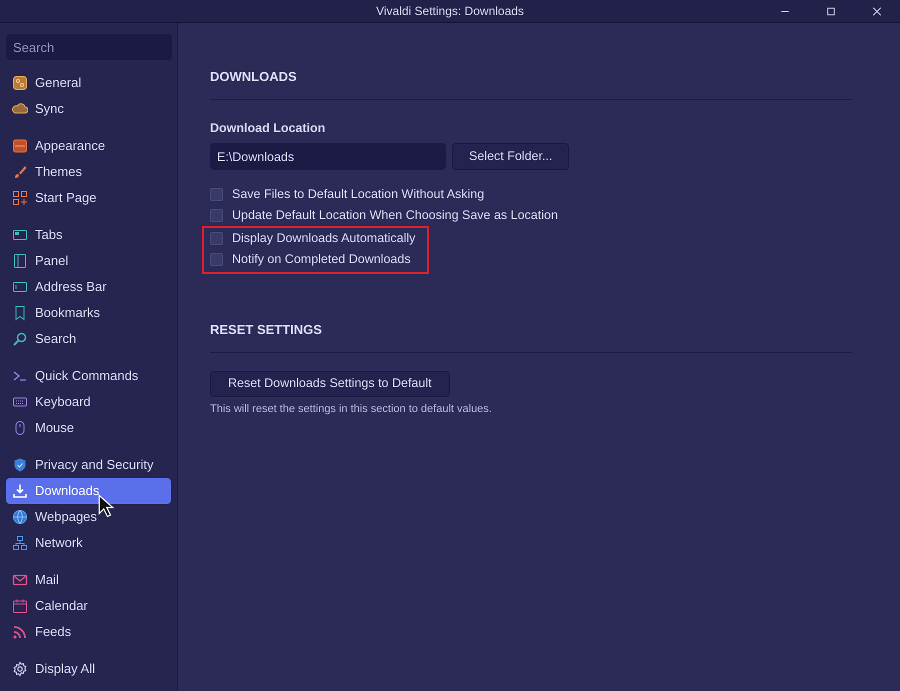 This screenshot has height=691, width=900. I want to click on sidebar-item: Display All, so click(88, 669).